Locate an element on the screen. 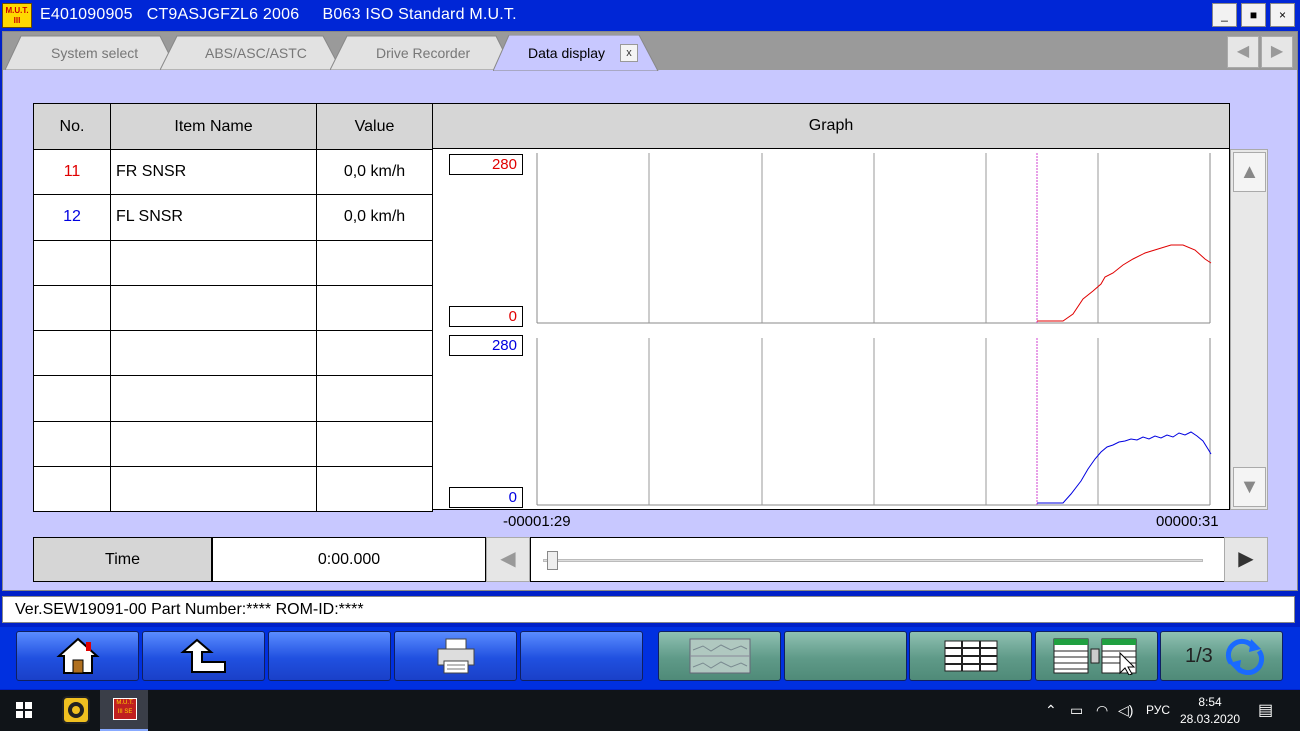 The height and width of the screenshot is (731, 1300). tab-system-select: System select is located at coordinates (92, 52).